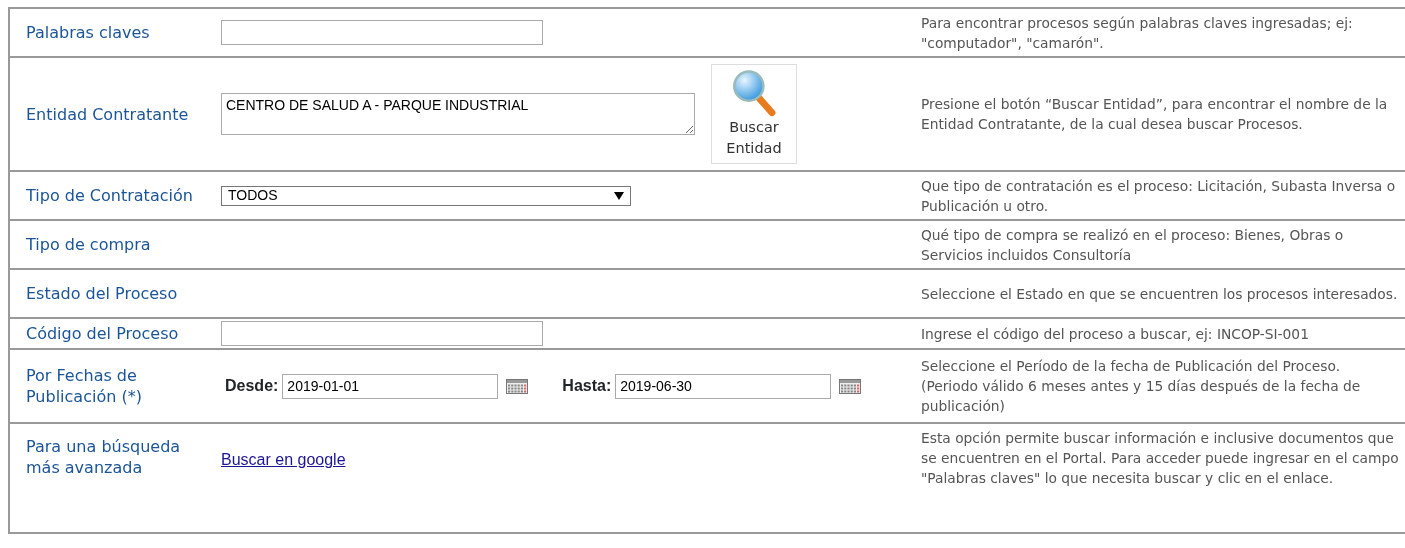 The image size is (1405, 548). Describe the element at coordinates (84, 386) in the screenshot. I see `field-label: Por Fechas de Publicación (*)` at that location.